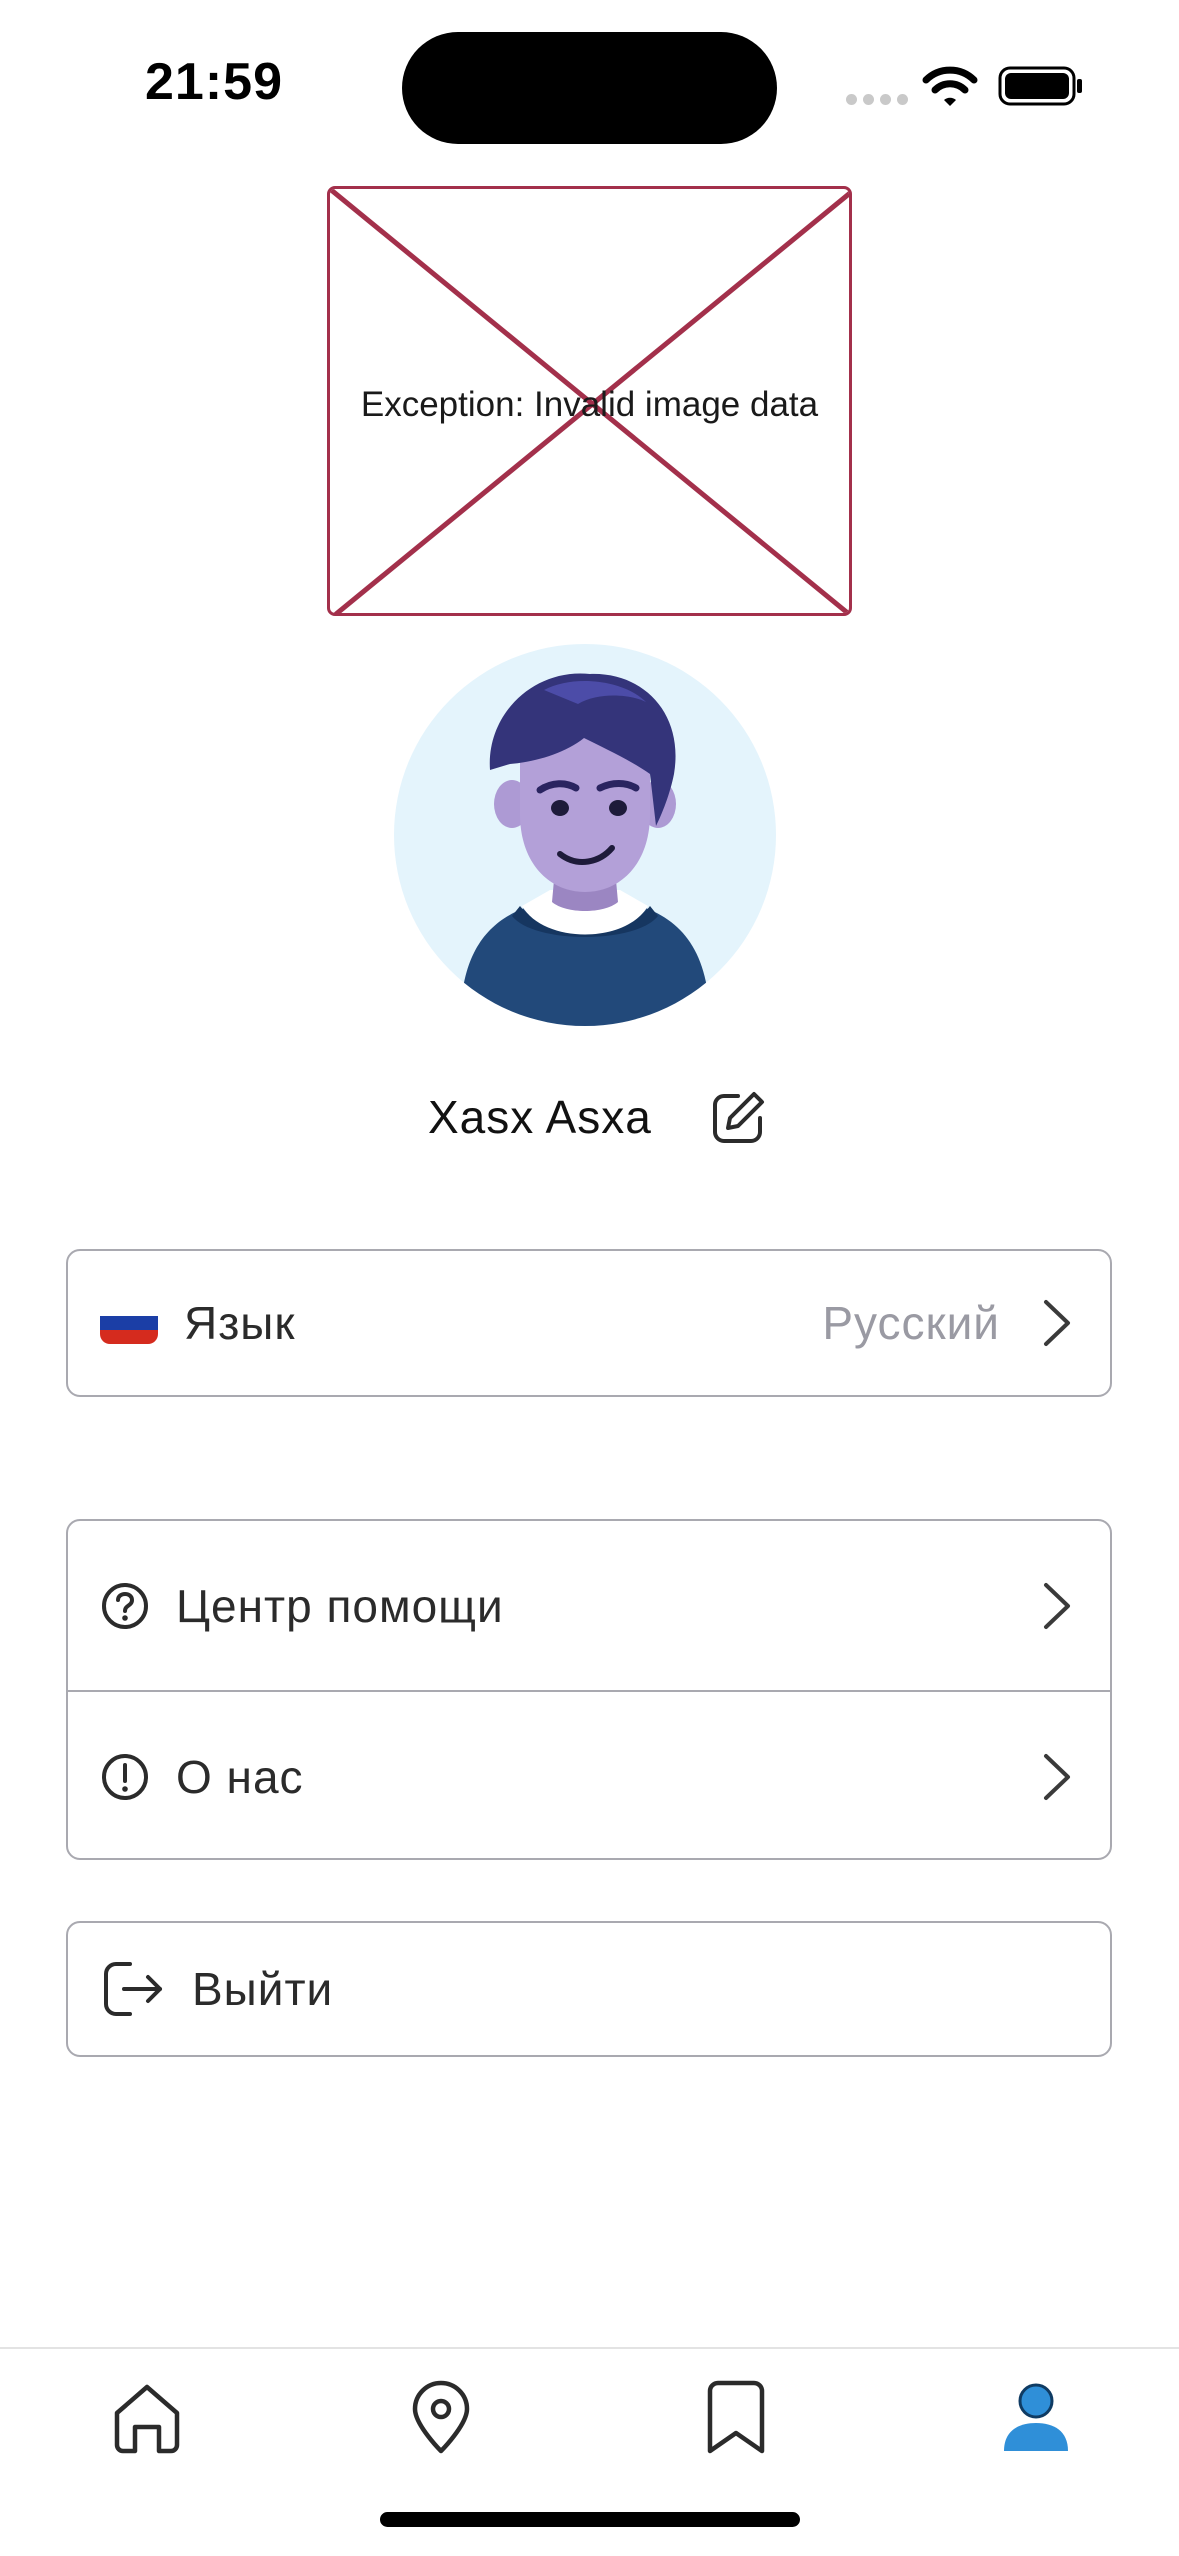 This screenshot has height=2556, width=1179. What do you see at coordinates (589, 1776) in the screenshot?
I see `about-row: О нас` at bounding box center [589, 1776].